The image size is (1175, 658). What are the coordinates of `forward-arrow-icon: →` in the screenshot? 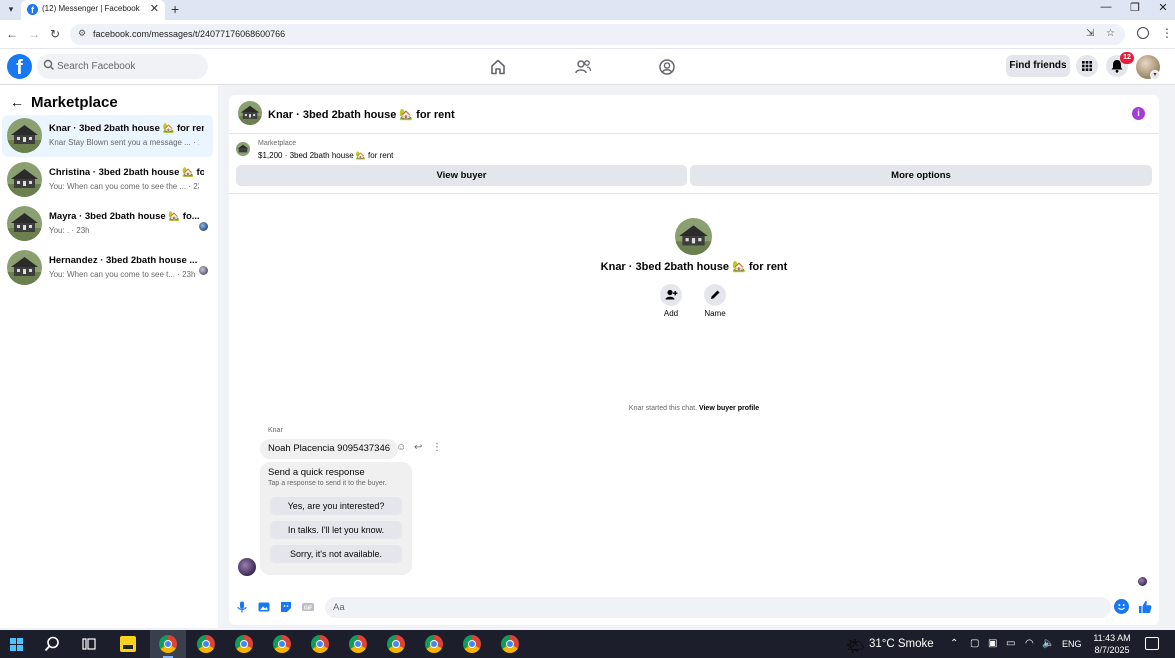 It's located at (34, 34).